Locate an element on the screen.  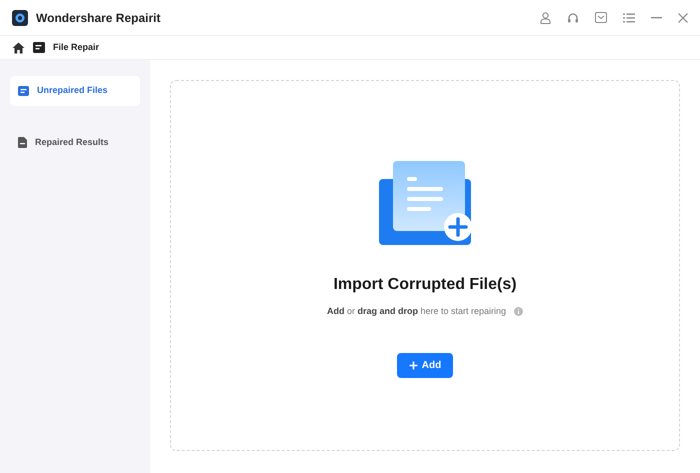
info-icon is located at coordinates (519, 311).